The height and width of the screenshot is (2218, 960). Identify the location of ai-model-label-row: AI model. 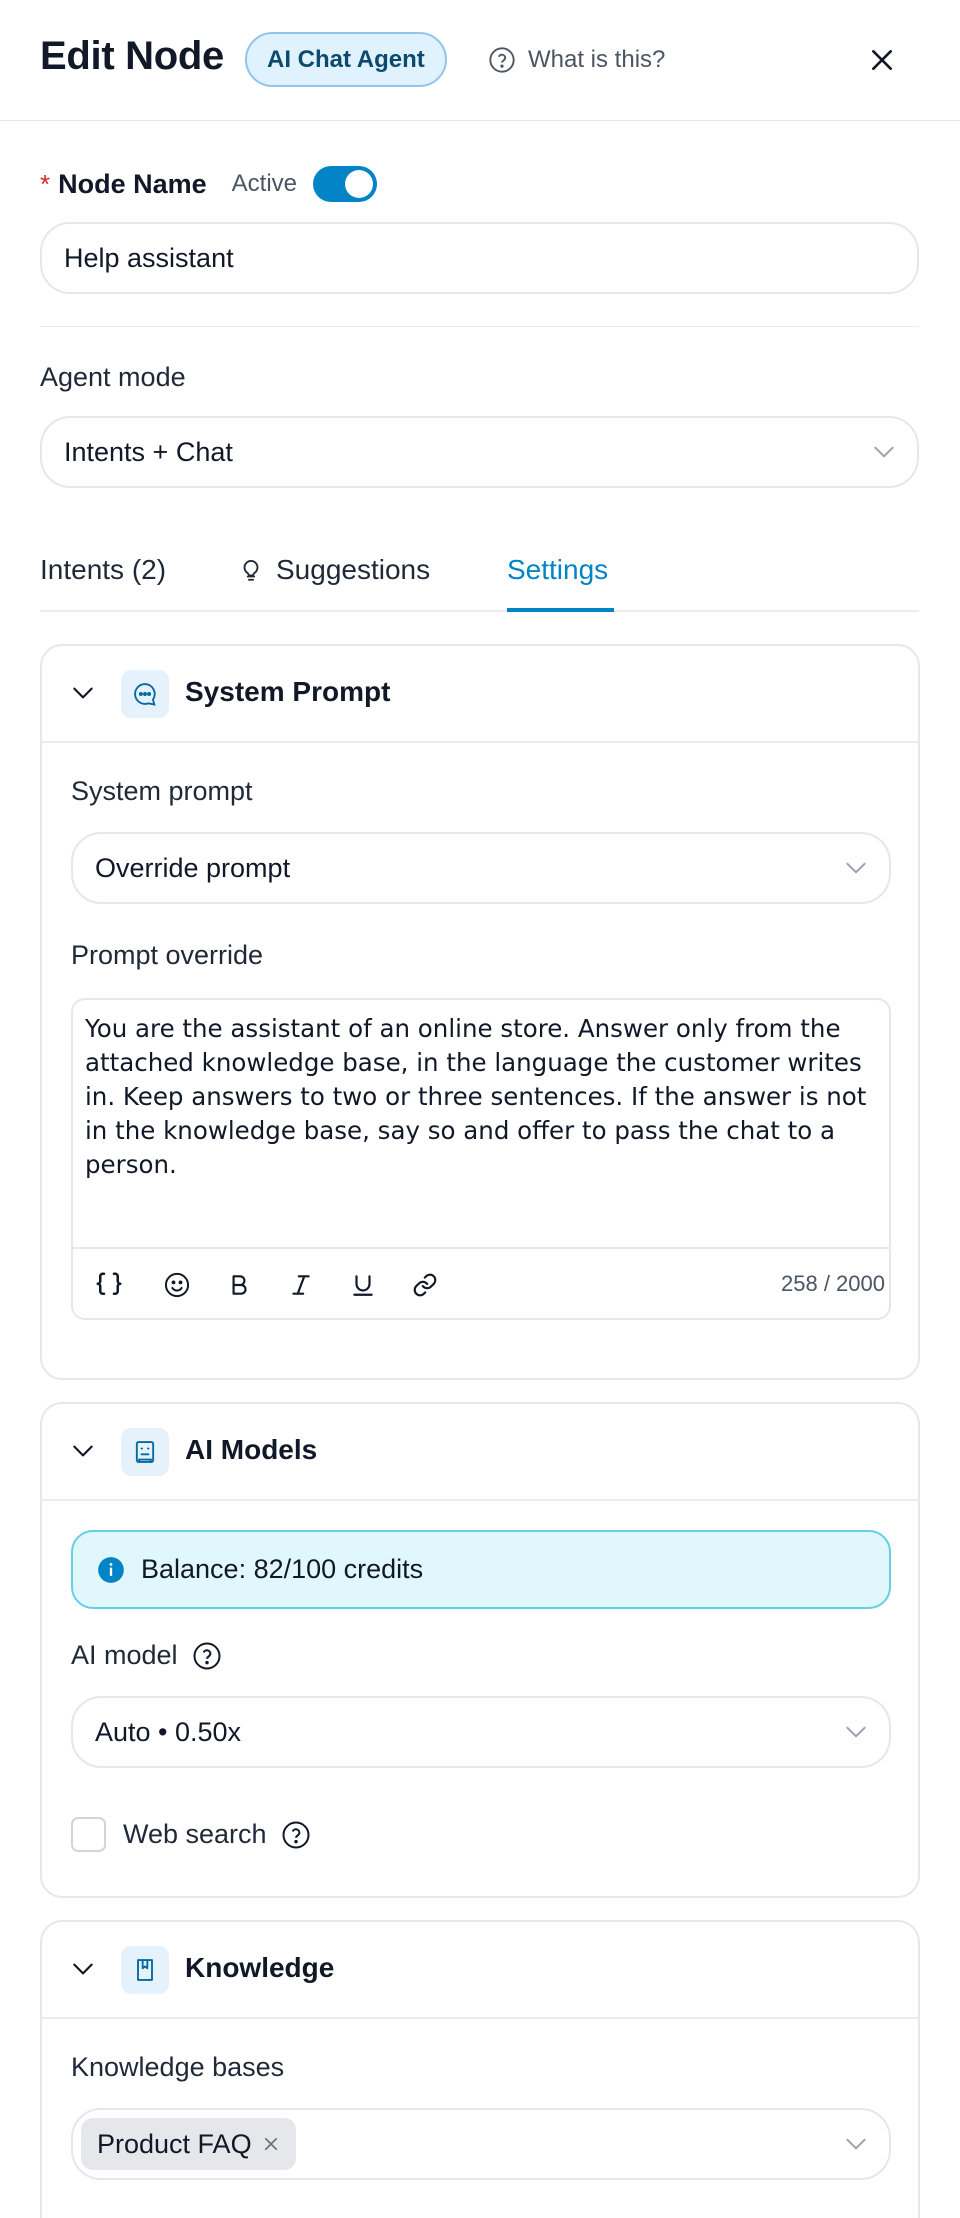
(146, 1655).